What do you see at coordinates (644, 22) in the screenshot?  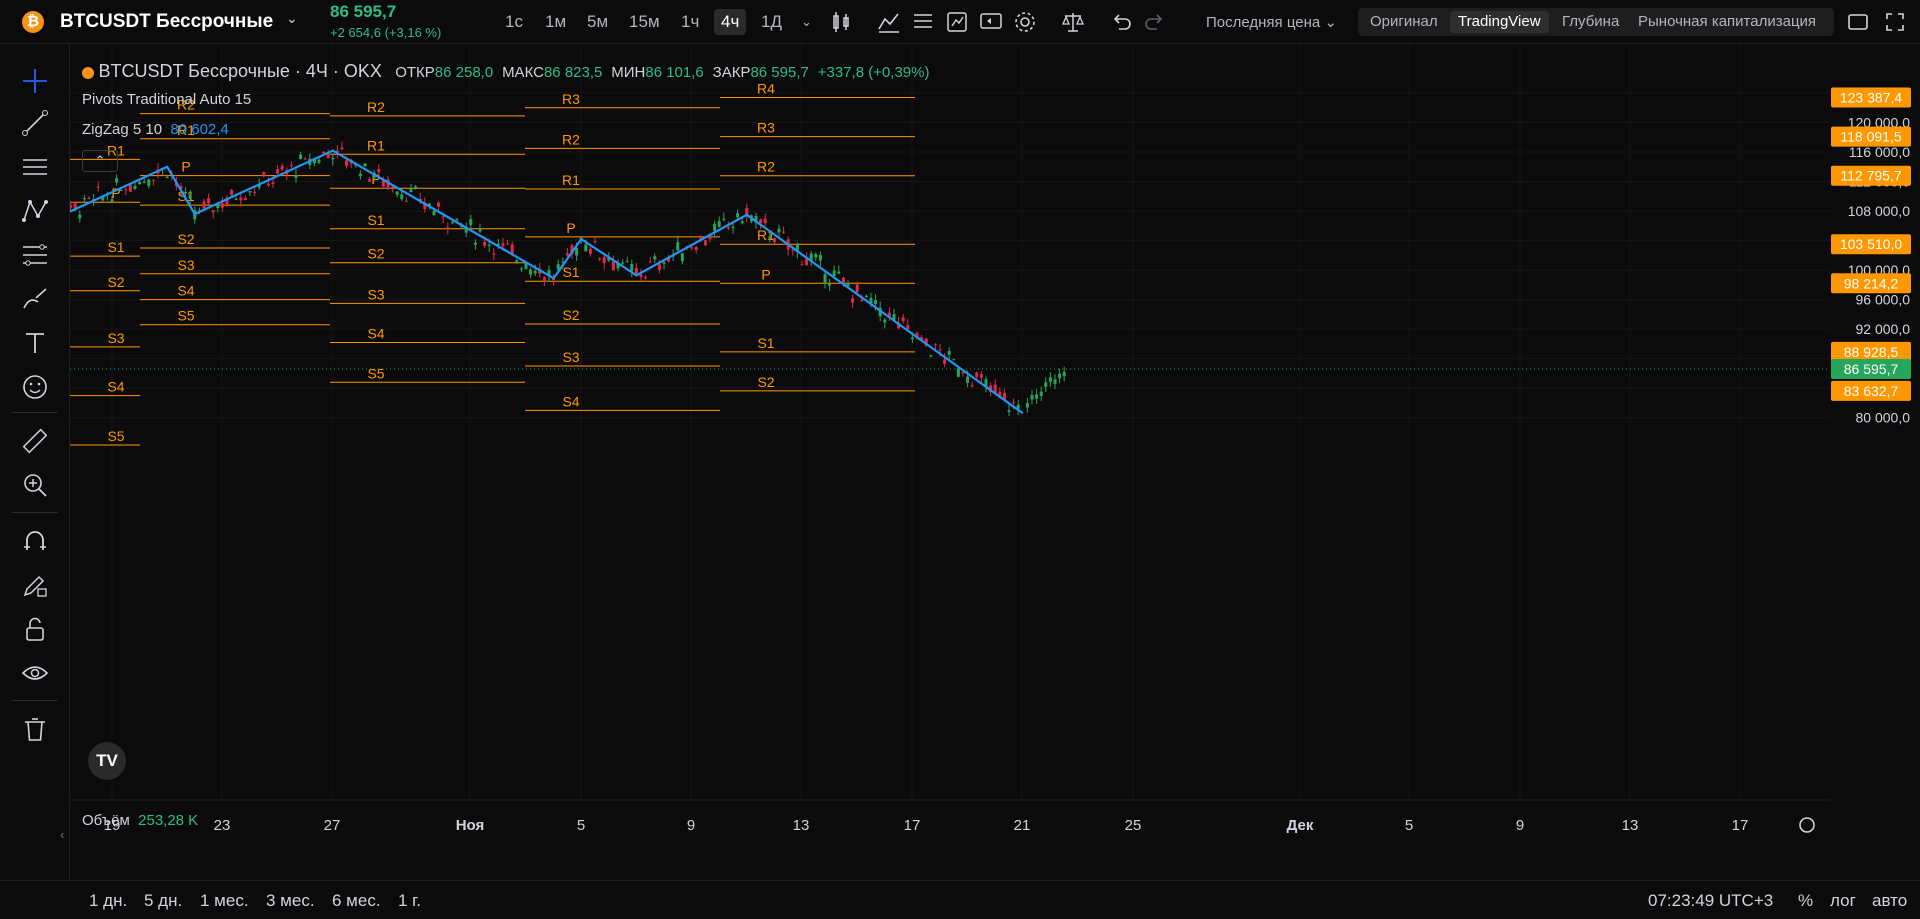 I see `timeframe-15m: 15м` at bounding box center [644, 22].